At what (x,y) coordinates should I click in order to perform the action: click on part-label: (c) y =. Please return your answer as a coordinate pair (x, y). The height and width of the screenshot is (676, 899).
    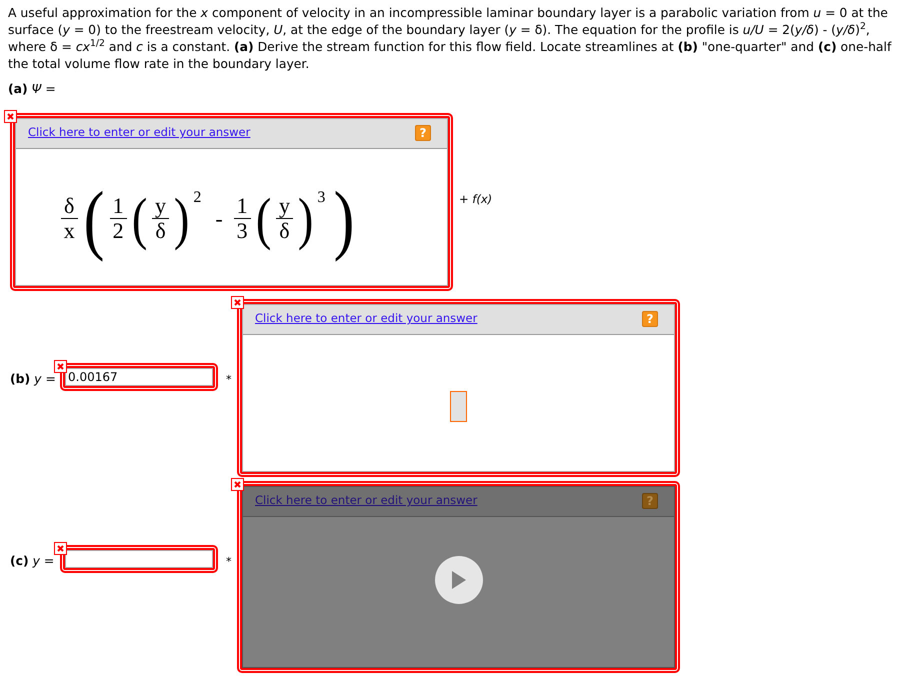
    Looking at the image, I should click on (33, 561).